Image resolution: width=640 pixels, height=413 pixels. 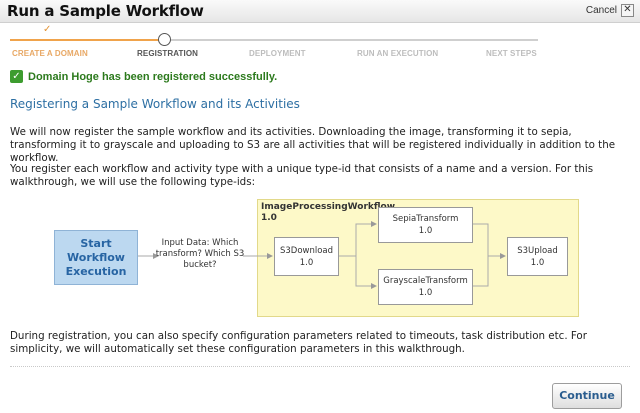 I want to click on step-deployment: DEPLOYMENT, so click(x=277, y=53).